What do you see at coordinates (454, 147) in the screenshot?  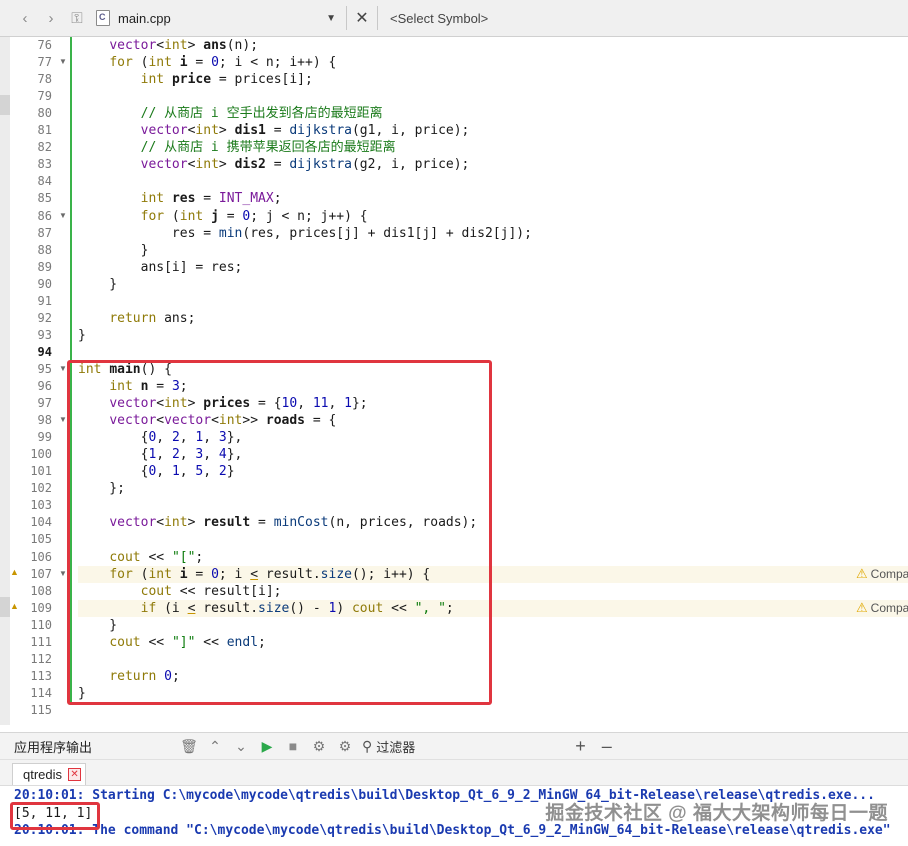 I see `code-line: 82 // 从商店 i 携带苹果返回各店的最短距离` at bounding box center [454, 147].